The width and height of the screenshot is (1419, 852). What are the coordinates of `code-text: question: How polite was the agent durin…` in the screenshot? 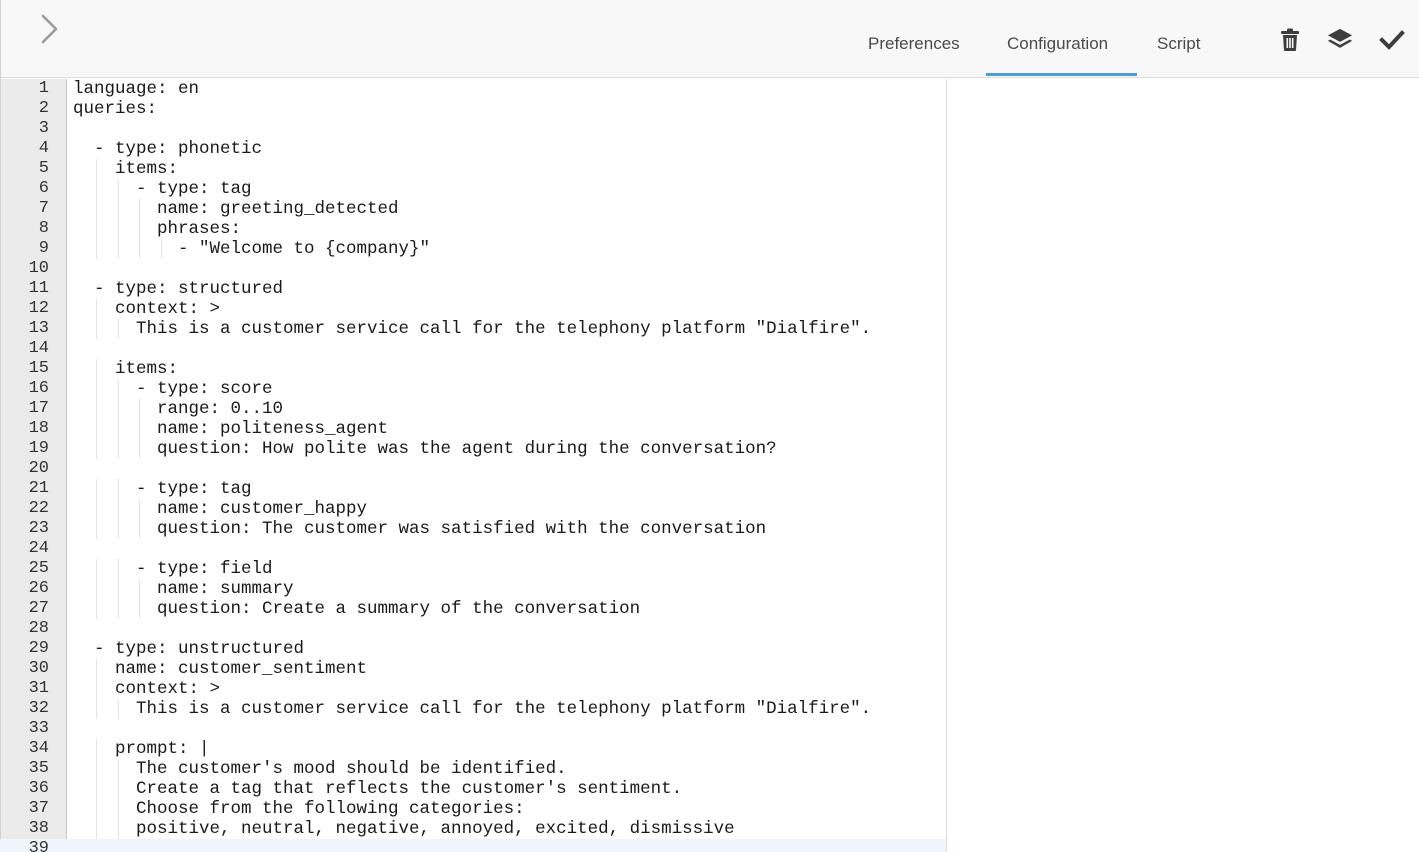 It's located at (425, 449).